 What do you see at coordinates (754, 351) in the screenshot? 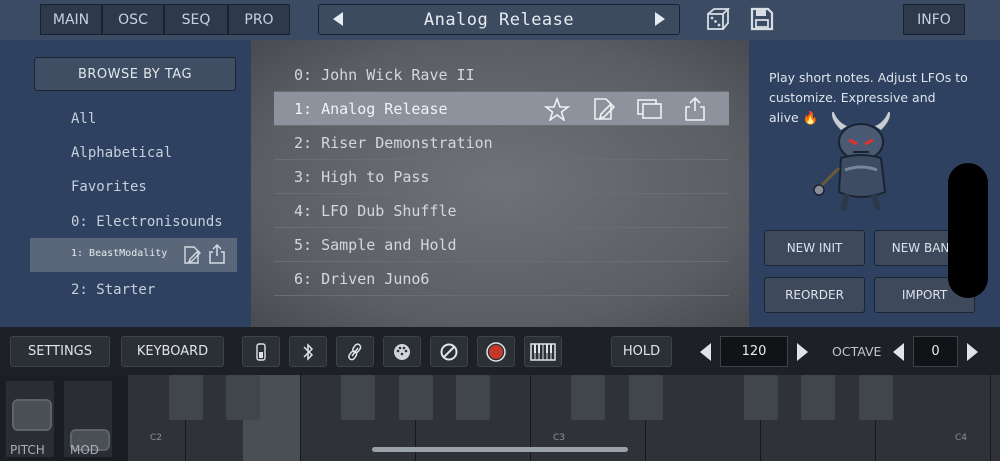
I see `tempo-display: 120` at bounding box center [754, 351].